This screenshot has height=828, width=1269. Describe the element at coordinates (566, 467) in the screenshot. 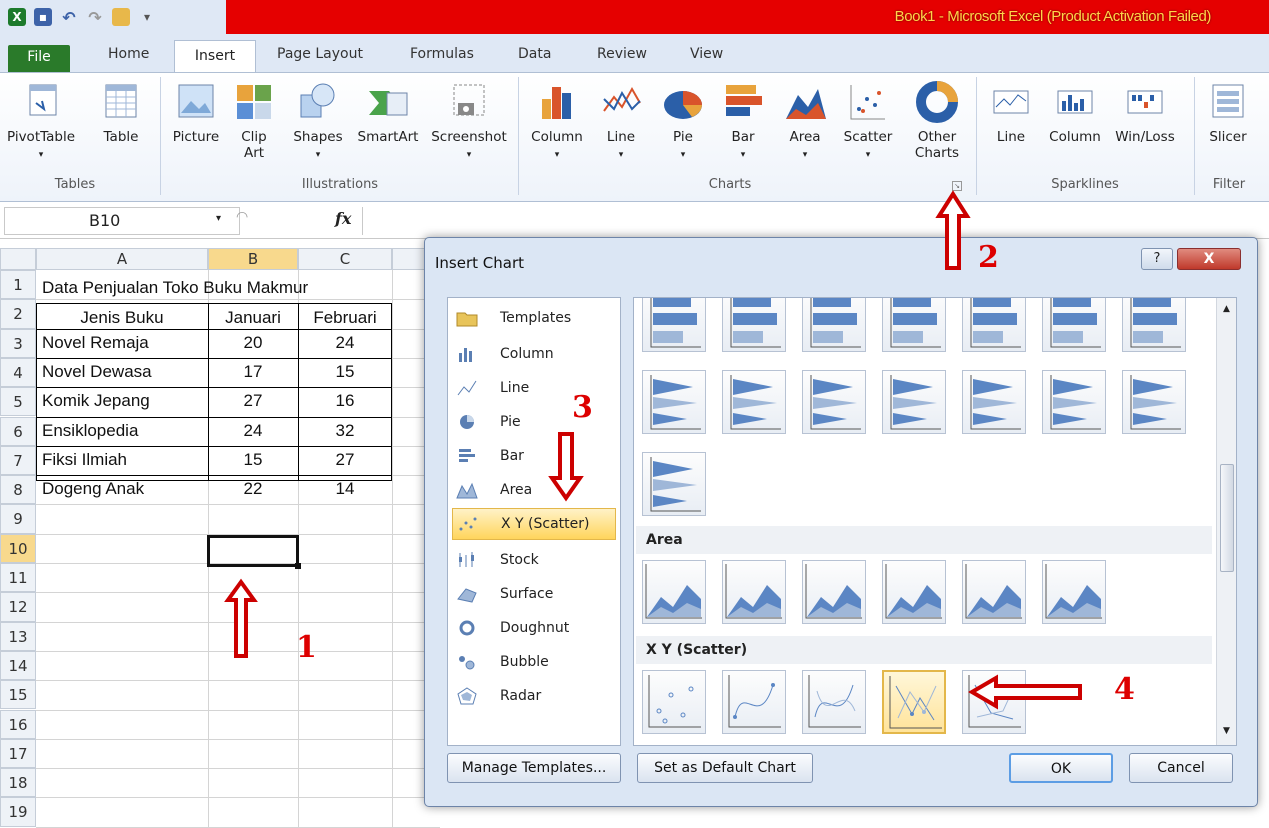

I see `arrow-3-icon` at that location.